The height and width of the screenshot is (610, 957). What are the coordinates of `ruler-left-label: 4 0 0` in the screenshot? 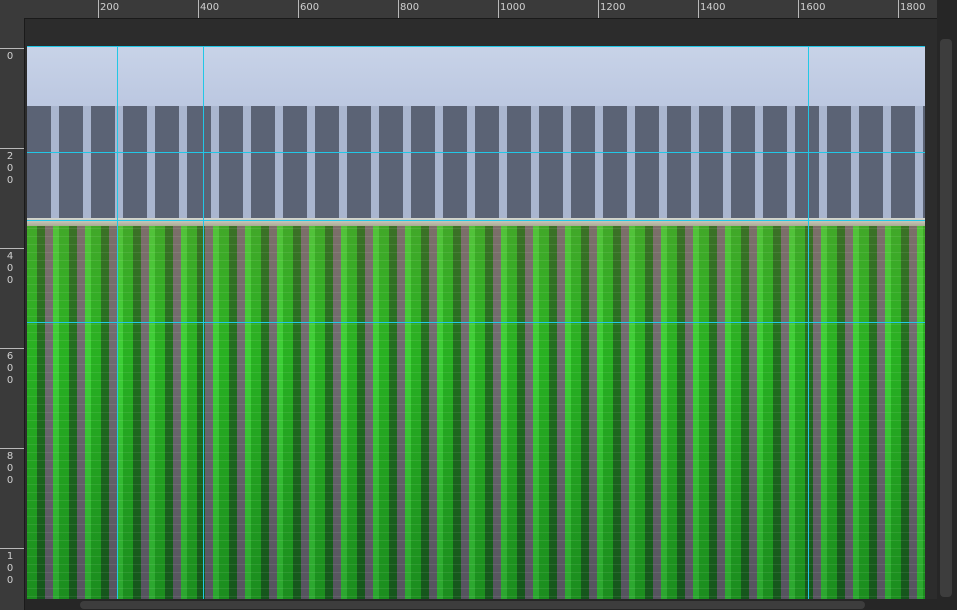 It's located at (10, 268).